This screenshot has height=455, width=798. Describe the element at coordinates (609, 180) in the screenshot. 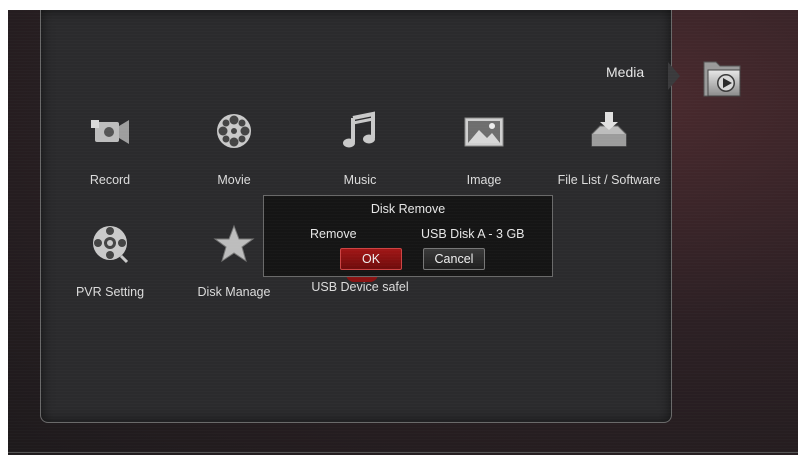

I see `menu-item-label: File List / Software` at that location.